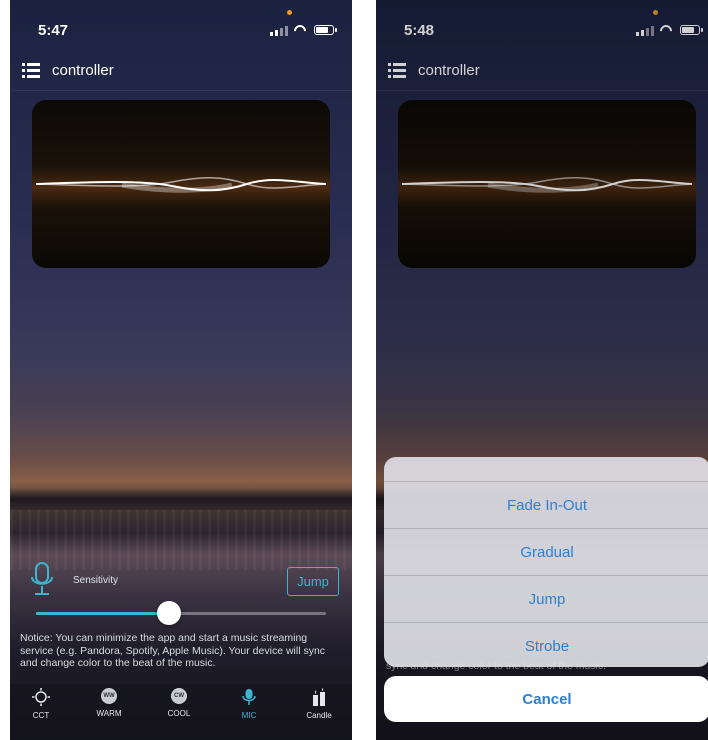  I want to click on sound-wave-visualizer, so click(181, 184).